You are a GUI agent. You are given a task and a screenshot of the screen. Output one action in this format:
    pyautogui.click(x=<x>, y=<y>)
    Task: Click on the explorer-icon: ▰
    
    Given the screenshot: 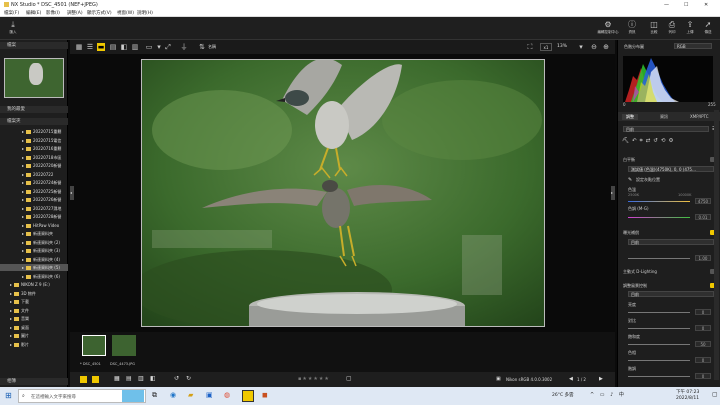 What is the action you would take?
    pyautogui.click(x=190, y=395)
    